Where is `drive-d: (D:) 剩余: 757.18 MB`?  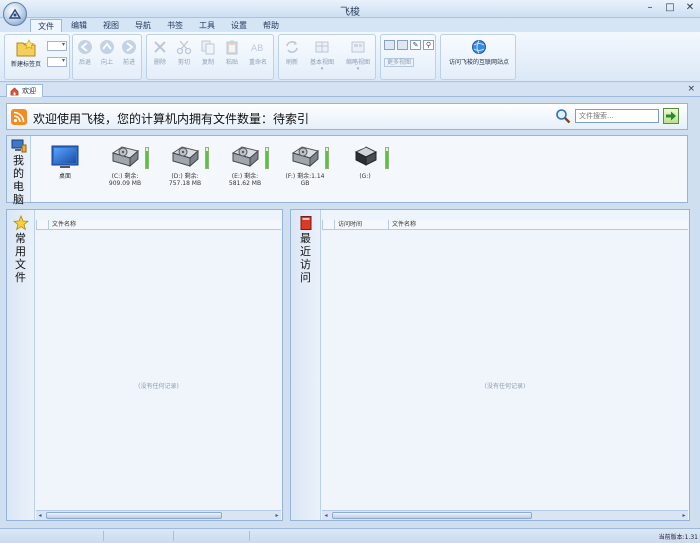
drive-d: (D:) 剩余: 757.18 MB is located at coordinates (185, 165).